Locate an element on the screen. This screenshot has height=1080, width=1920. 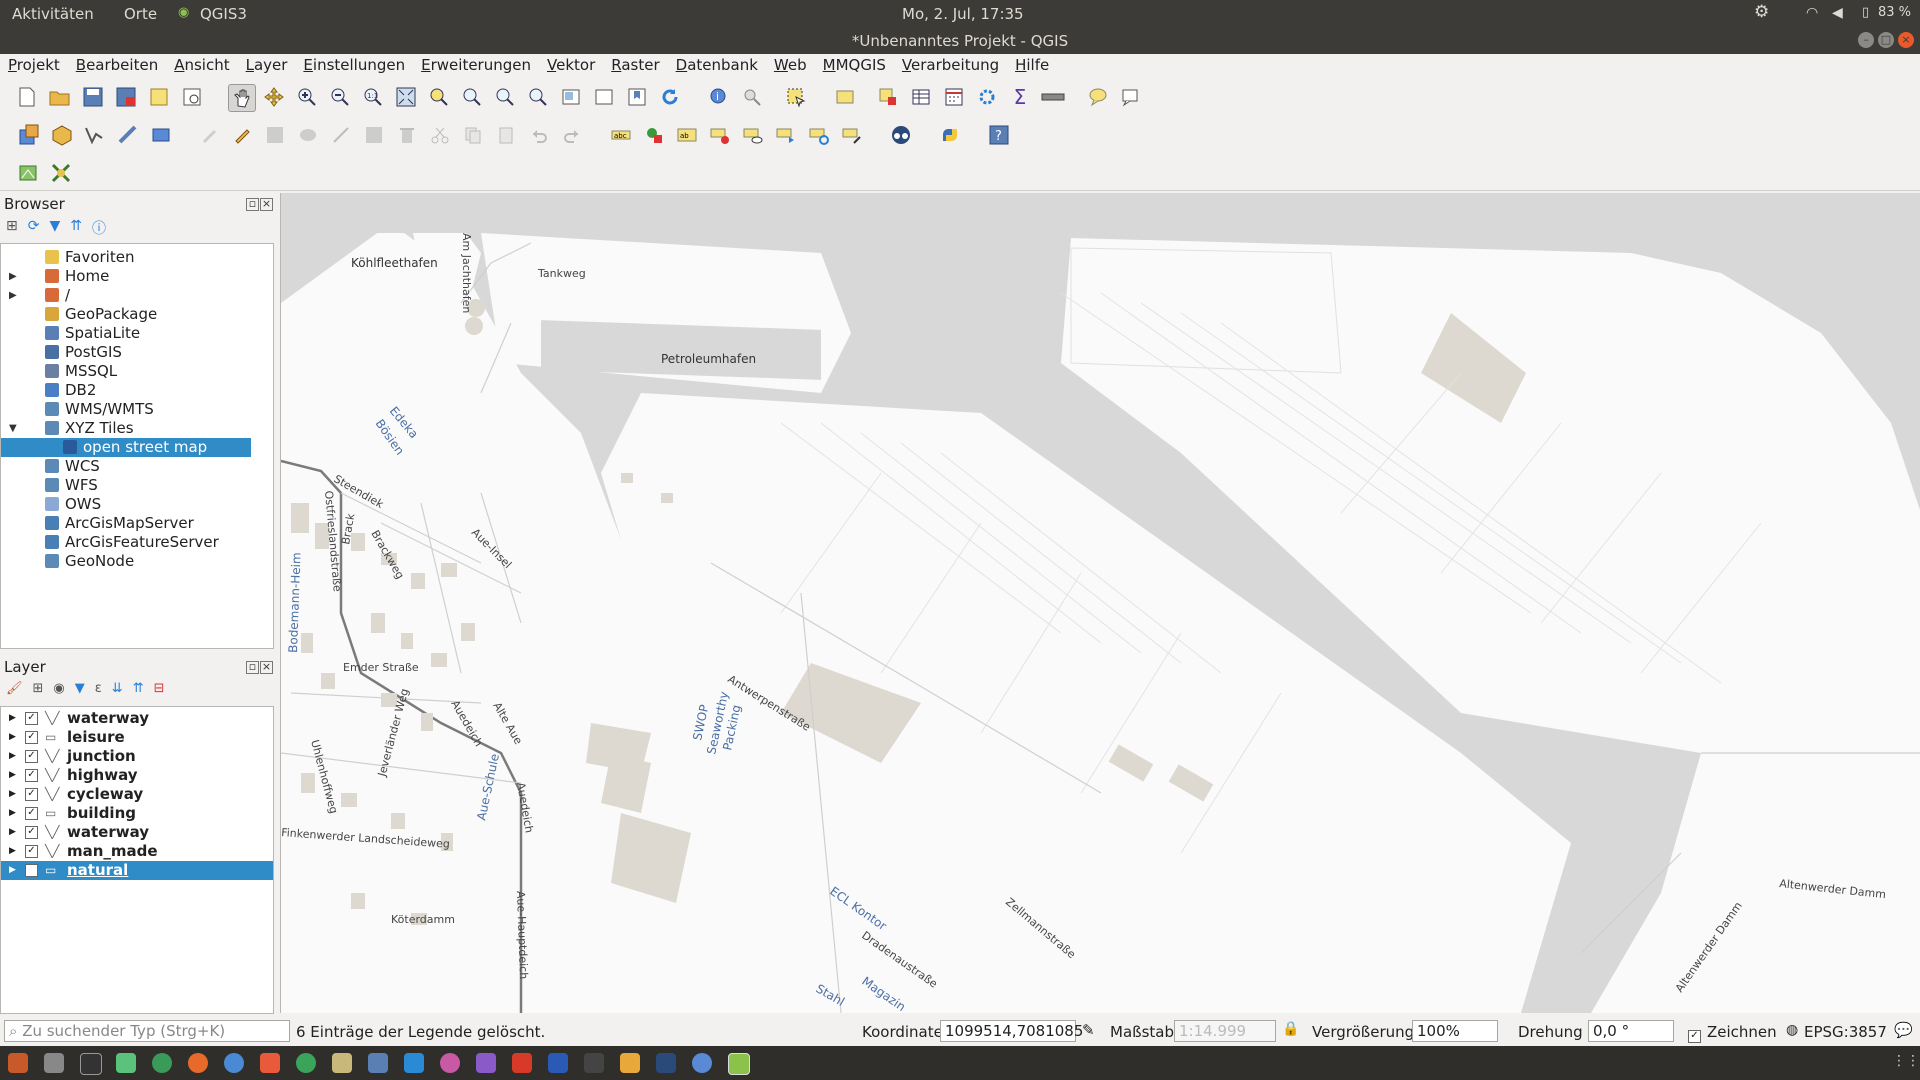
taskbar-browser-icon is located at coordinates (162, 1063).